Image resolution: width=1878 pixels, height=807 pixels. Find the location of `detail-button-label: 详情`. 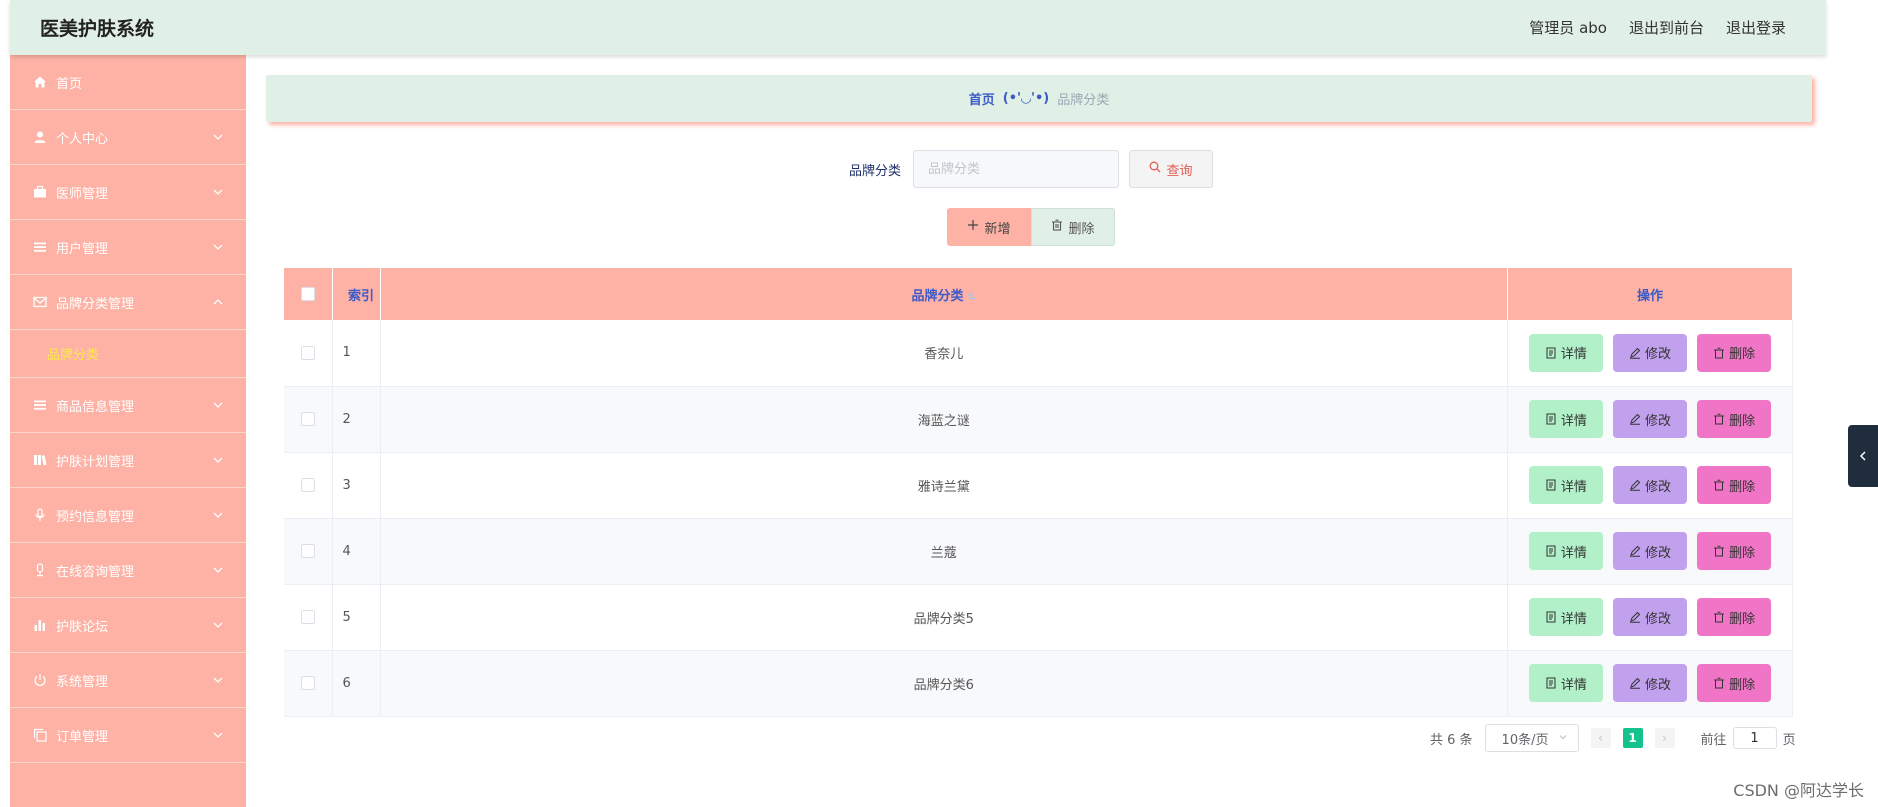

detail-button-label: 详情 is located at coordinates (1573, 553).